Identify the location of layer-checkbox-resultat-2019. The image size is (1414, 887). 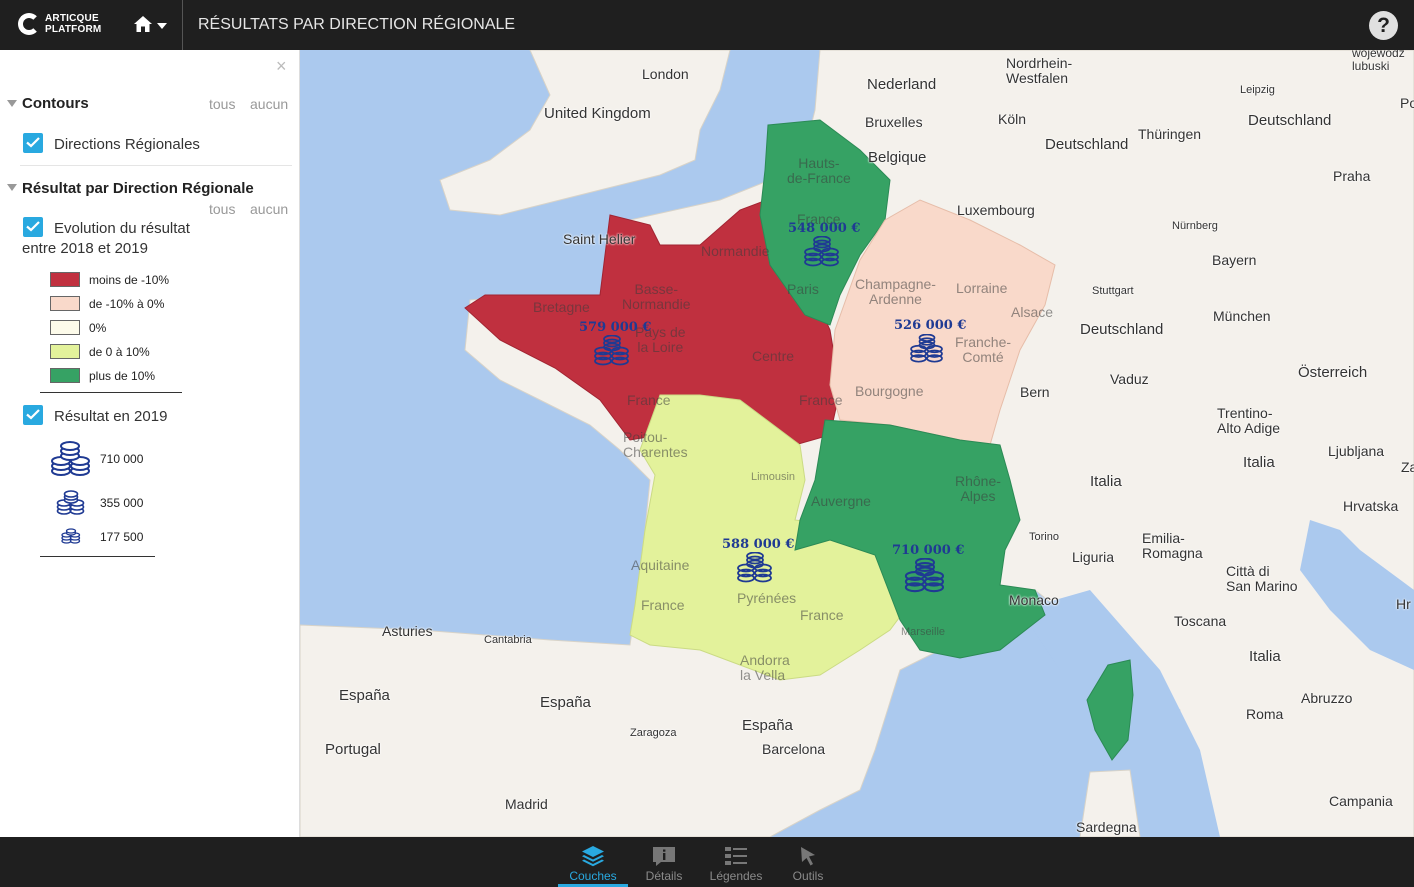
(33, 415).